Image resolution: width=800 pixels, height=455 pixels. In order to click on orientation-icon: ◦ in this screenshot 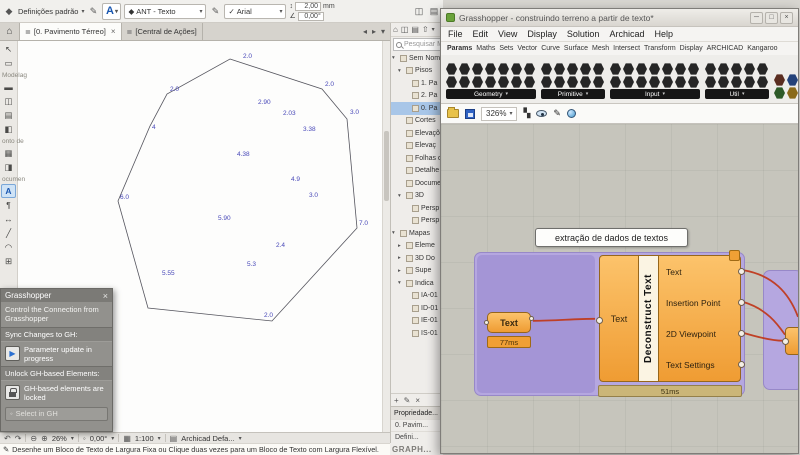, I will do `click(84, 438)`.